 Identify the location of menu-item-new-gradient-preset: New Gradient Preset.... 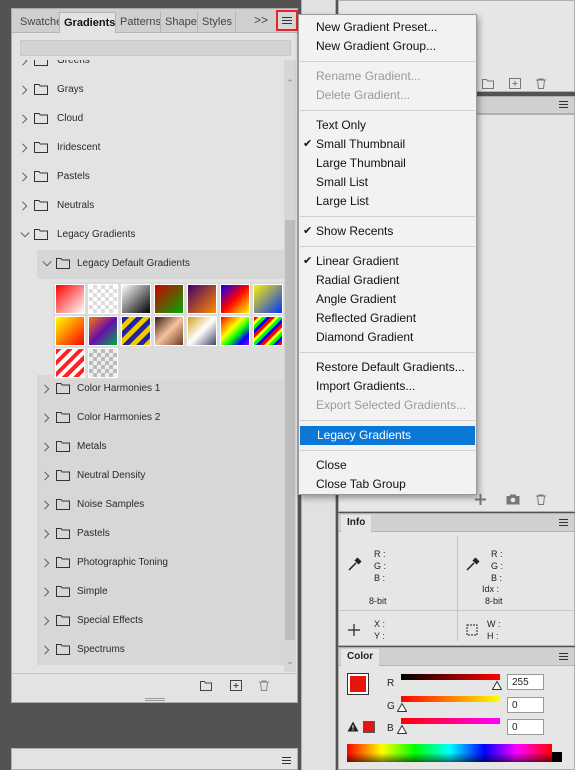
(387, 27).